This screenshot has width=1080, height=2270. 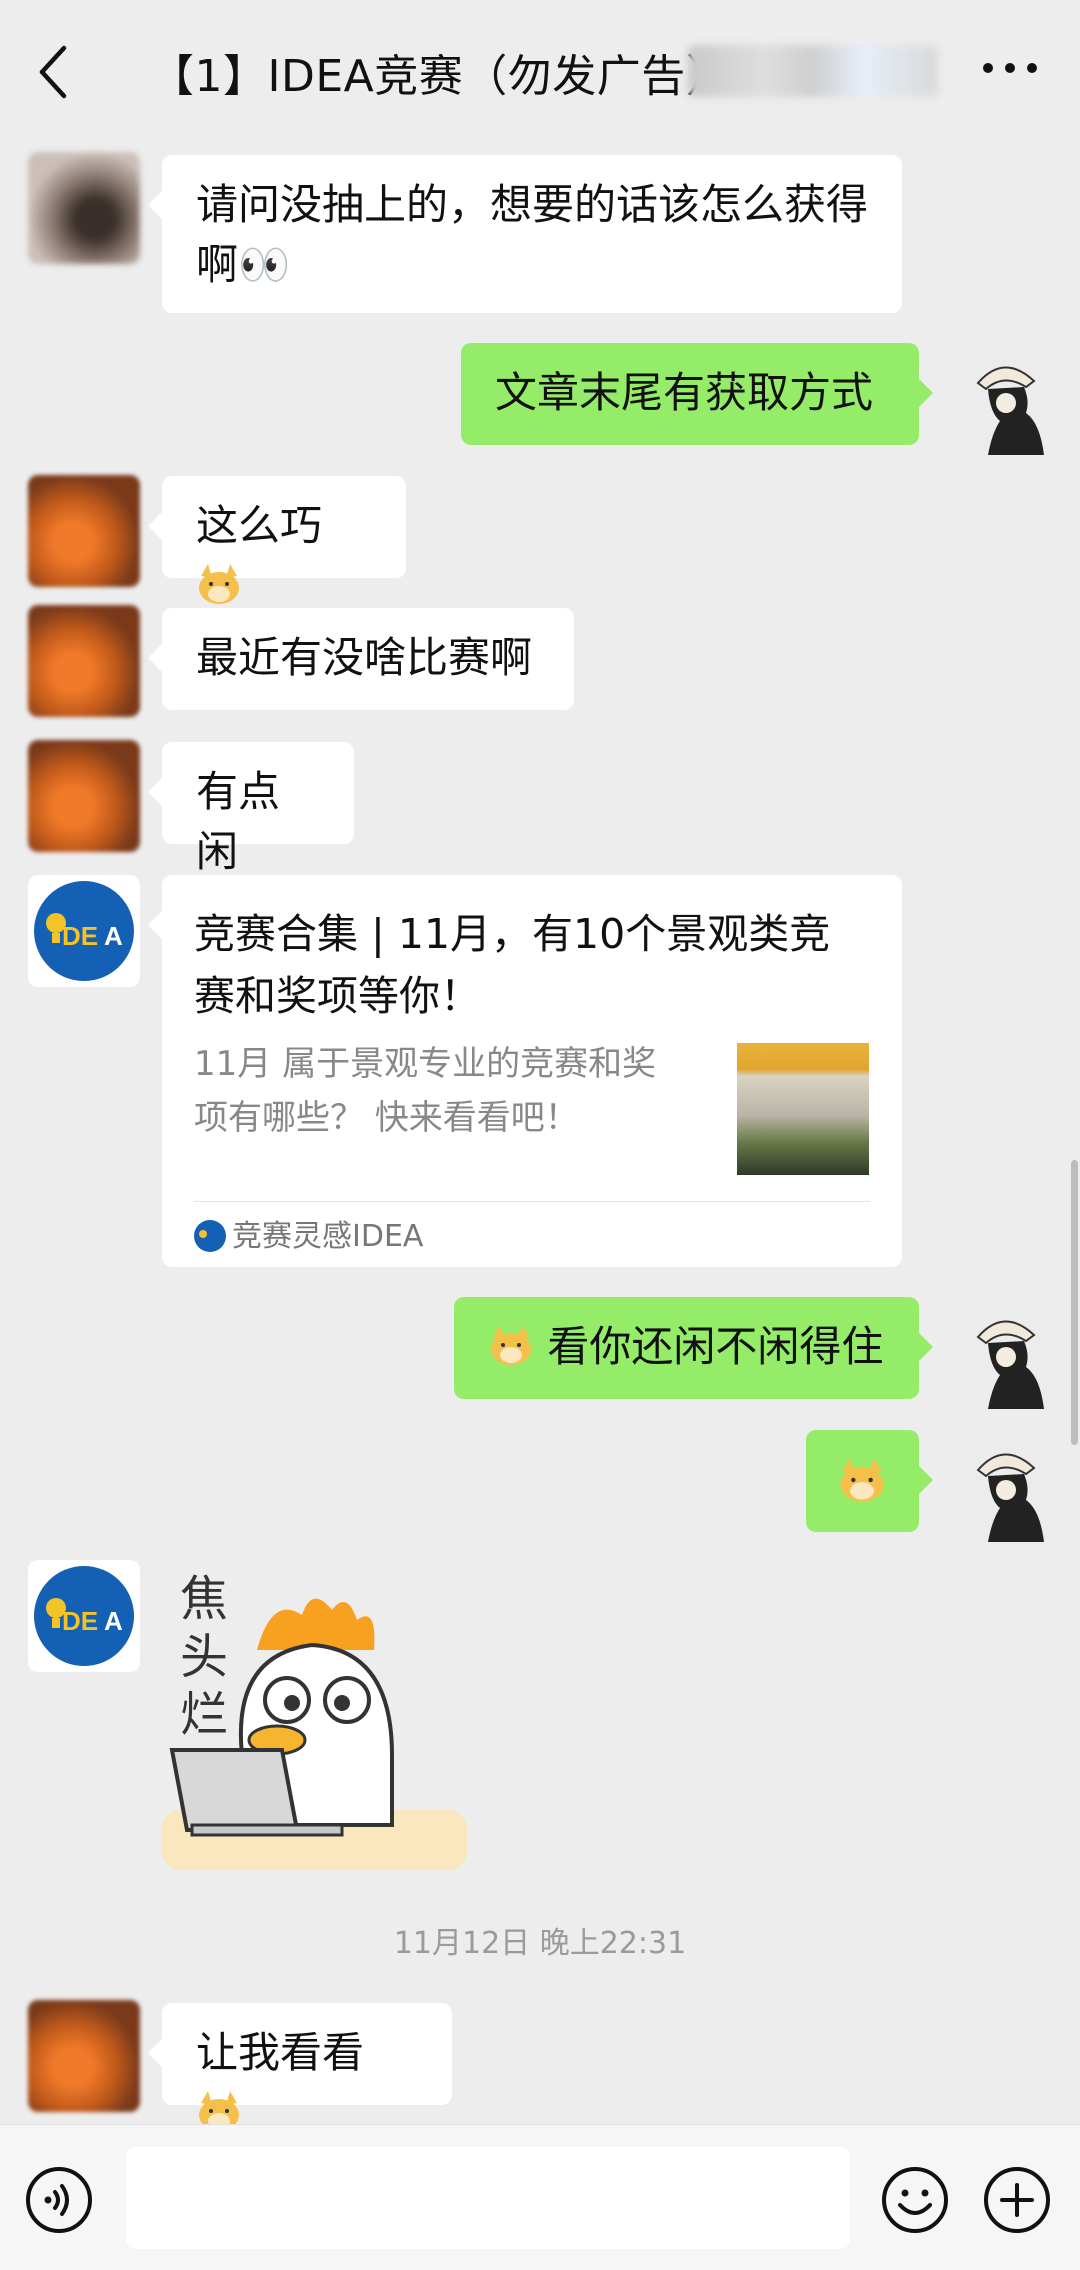 I want to click on message-text: 文章末尾有获取方式, so click(x=684, y=392).